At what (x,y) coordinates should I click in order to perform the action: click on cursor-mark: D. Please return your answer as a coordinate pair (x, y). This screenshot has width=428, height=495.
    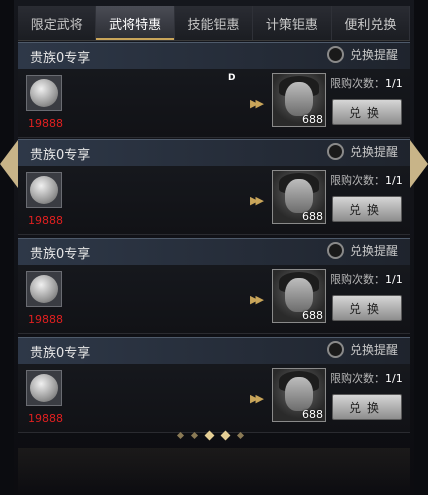
    Looking at the image, I should click on (232, 78).